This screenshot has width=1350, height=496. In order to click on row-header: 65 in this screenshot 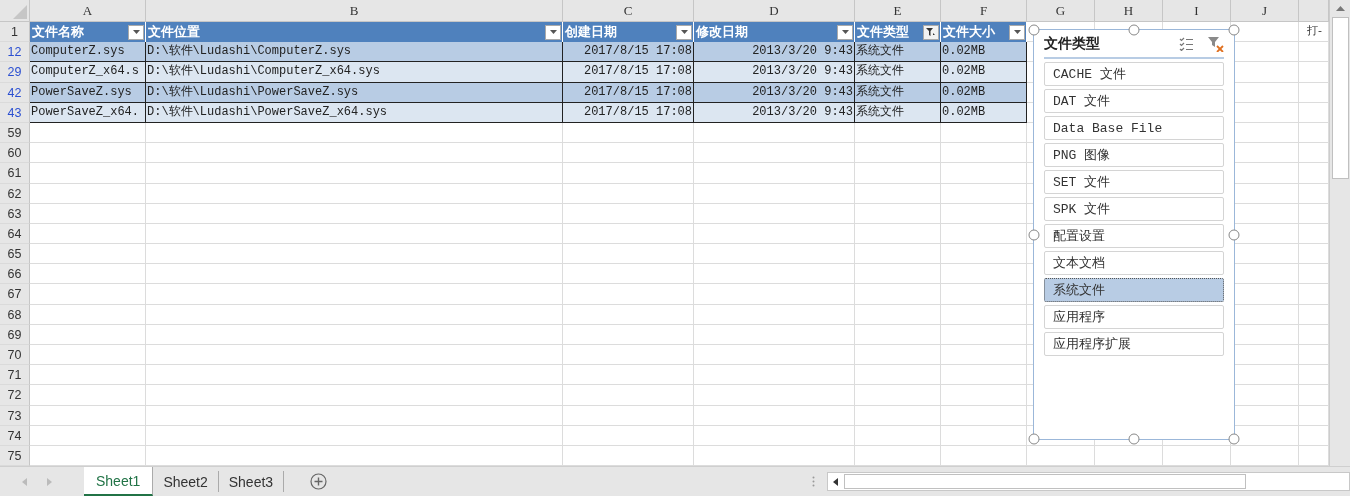, I will do `click(15, 254)`.